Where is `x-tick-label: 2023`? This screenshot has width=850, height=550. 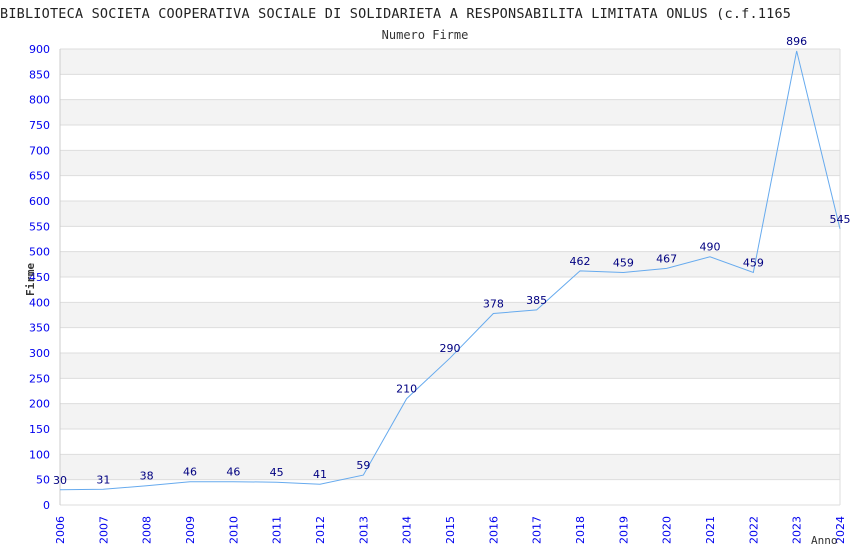
x-tick-label: 2023 is located at coordinates (797, 530).